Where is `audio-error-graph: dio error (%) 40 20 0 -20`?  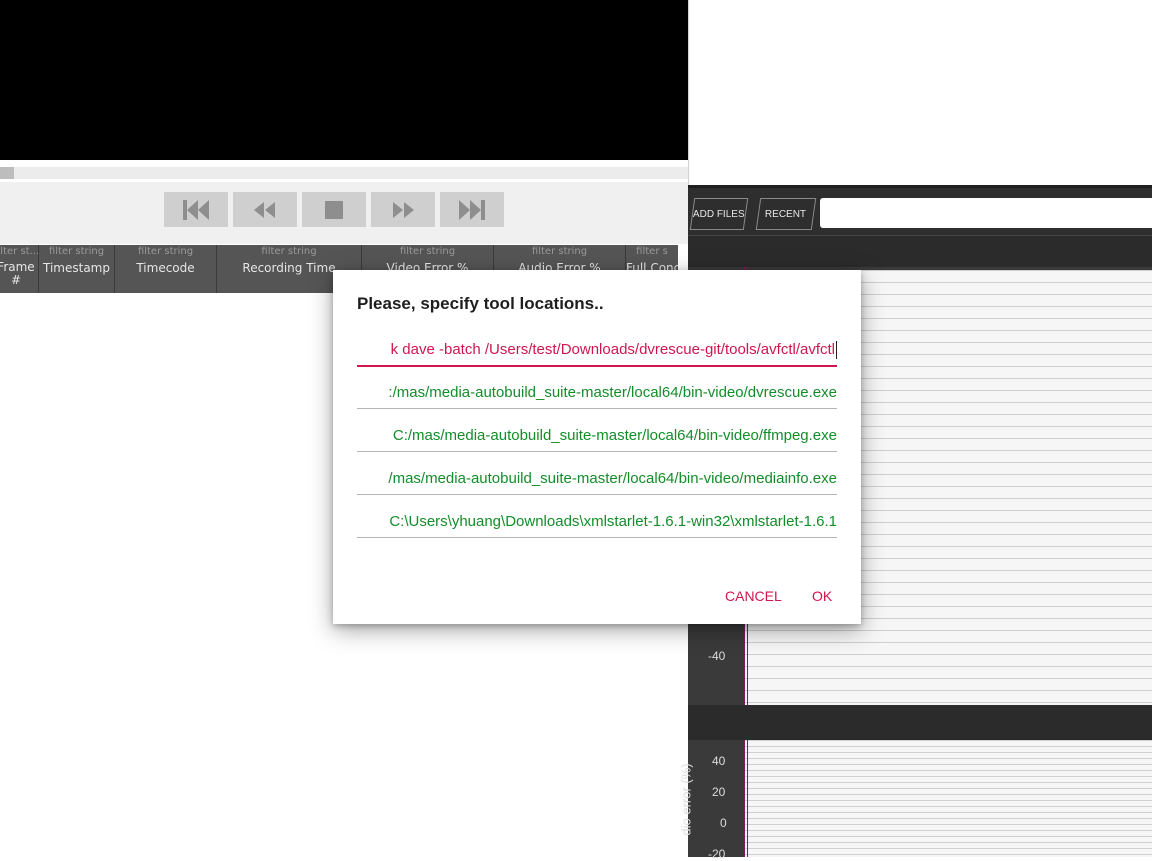 audio-error-graph: dio error (%) 40 20 0 -20 is located at coordinates (915, 800).